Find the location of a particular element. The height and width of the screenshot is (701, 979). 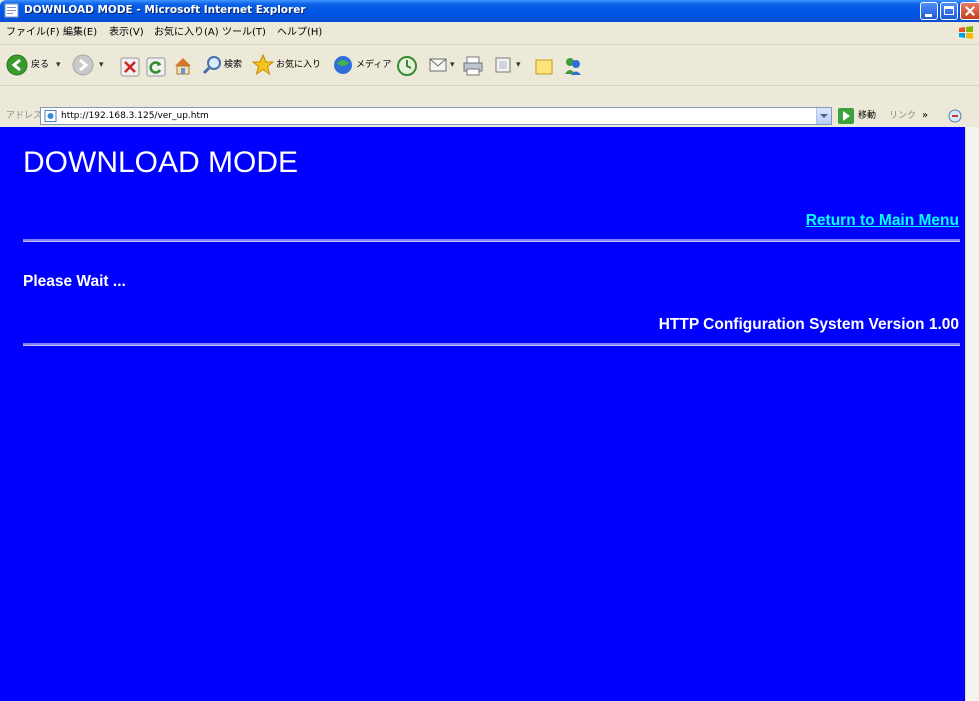

address-url: http://192.168.3.125/ver_up.htm is located at coordinates (135, 116).